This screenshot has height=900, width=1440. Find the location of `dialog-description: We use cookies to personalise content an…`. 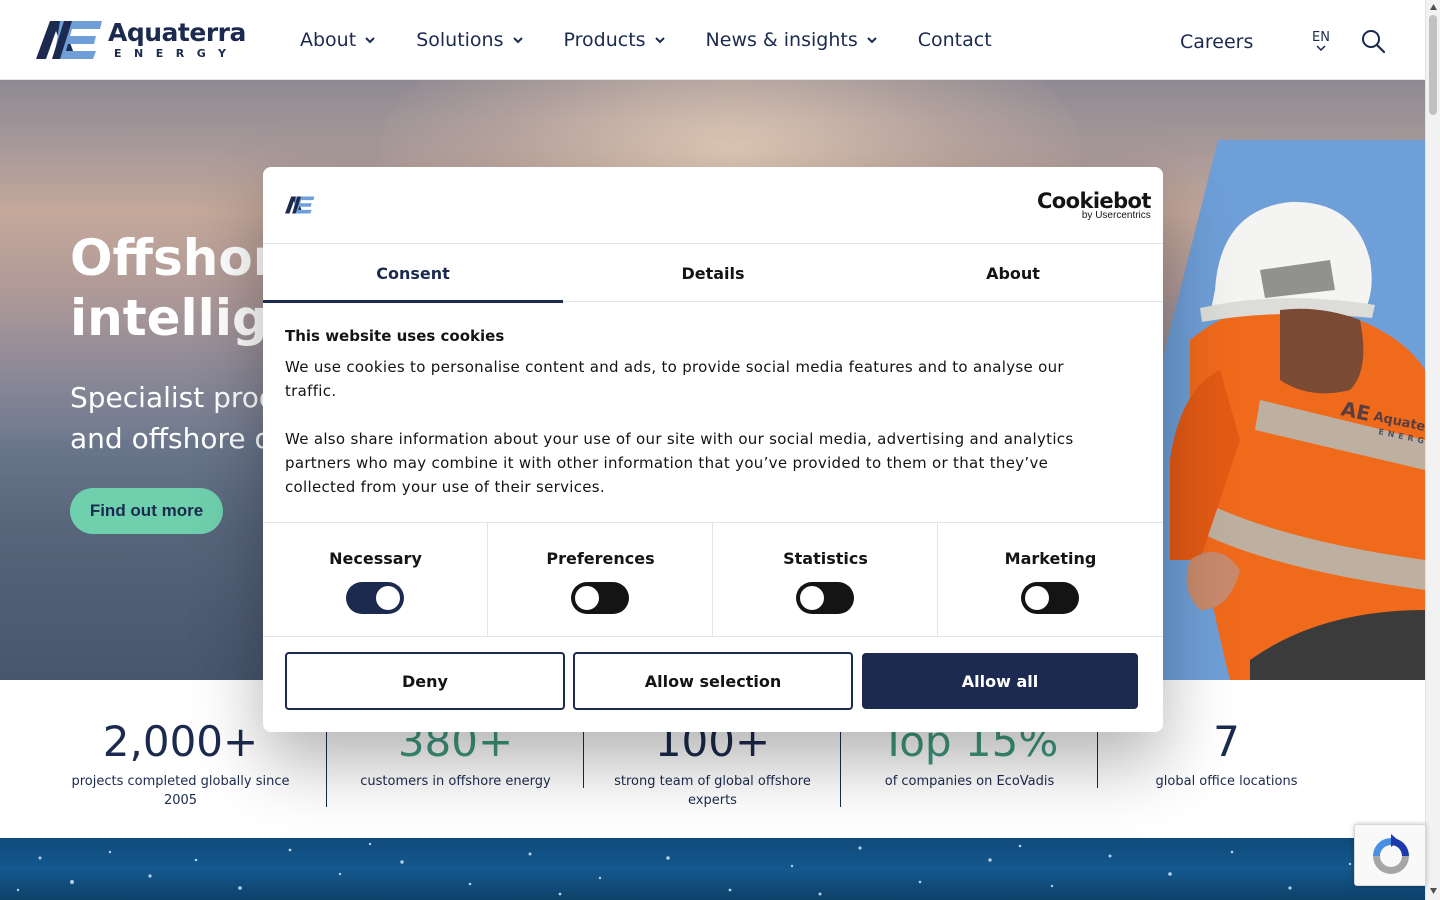

dialog-description: We use cookies to personalise content an… is located at coordinates (695, 427).